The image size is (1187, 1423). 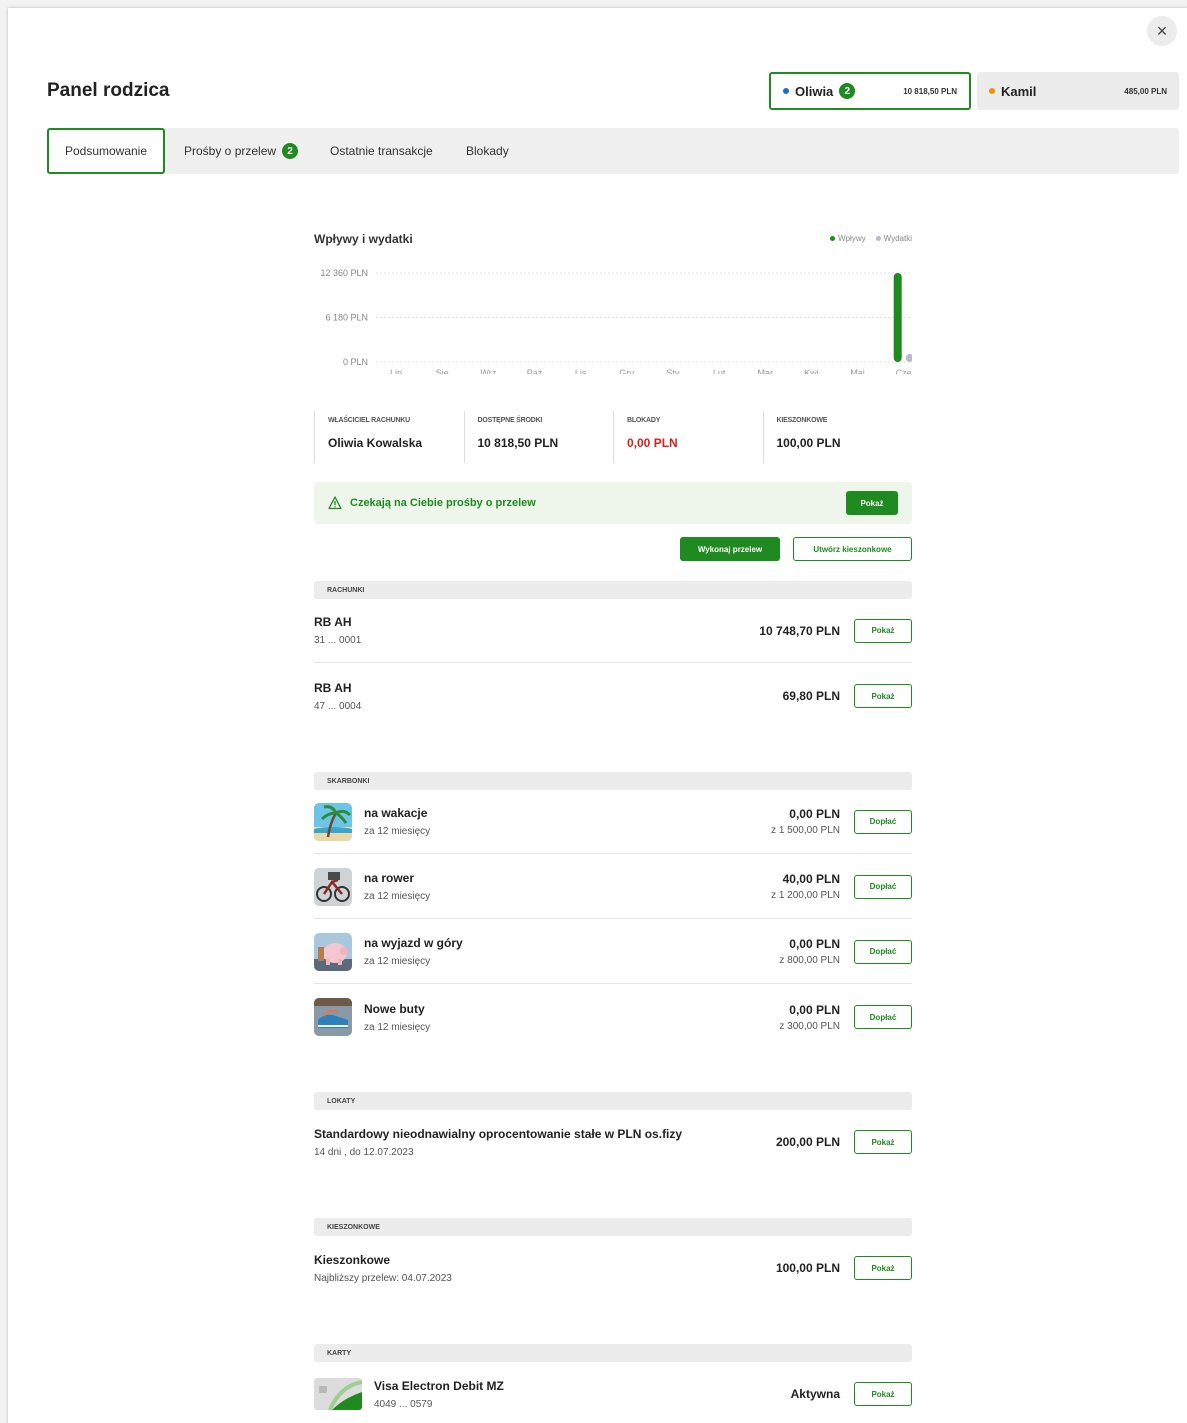 What do you see at coordinates (847, 91) in the screenshot?
I see `child-requests-badge: 2` at bounding box center [847, 91].